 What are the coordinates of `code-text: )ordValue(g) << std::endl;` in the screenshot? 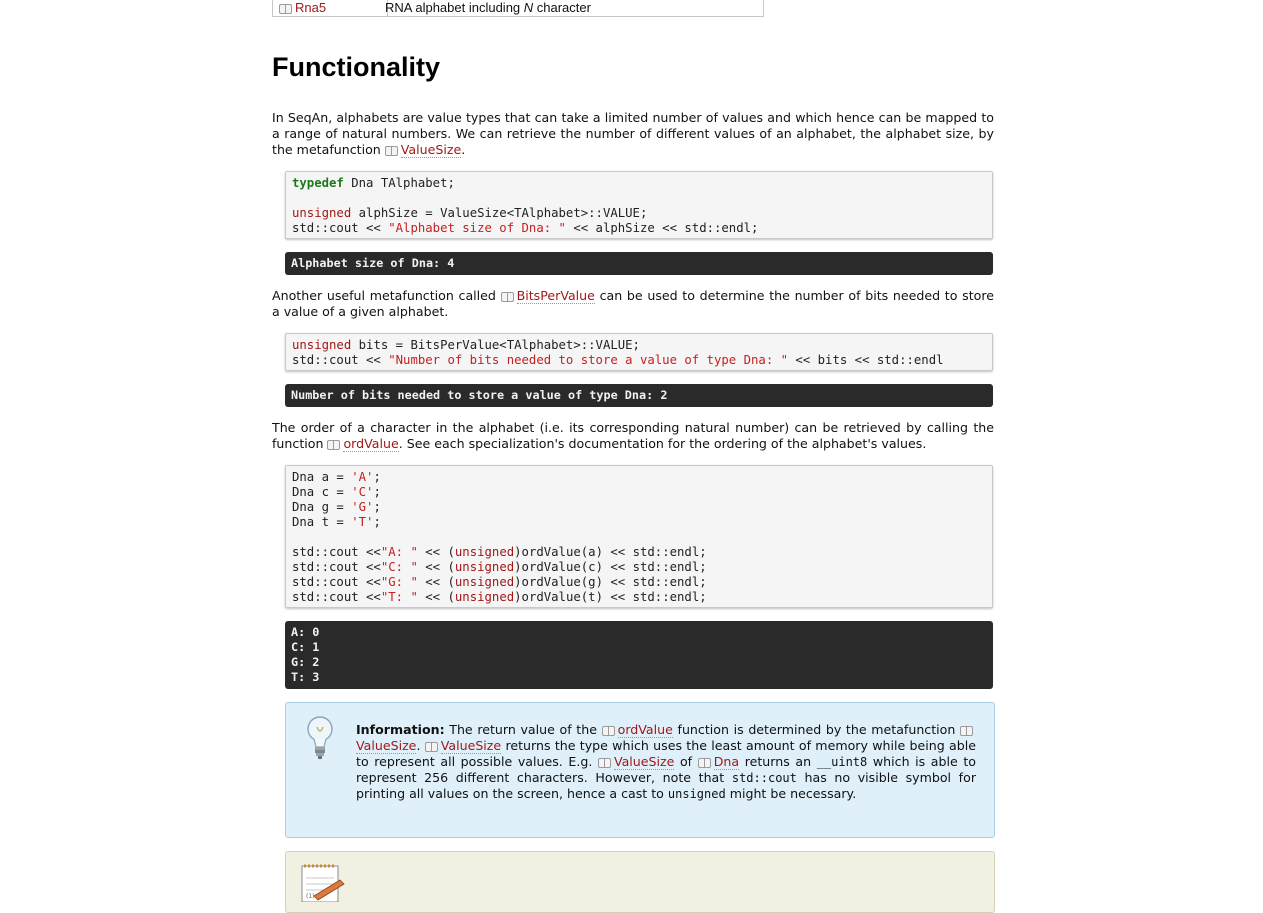 It's located at (610, 582).